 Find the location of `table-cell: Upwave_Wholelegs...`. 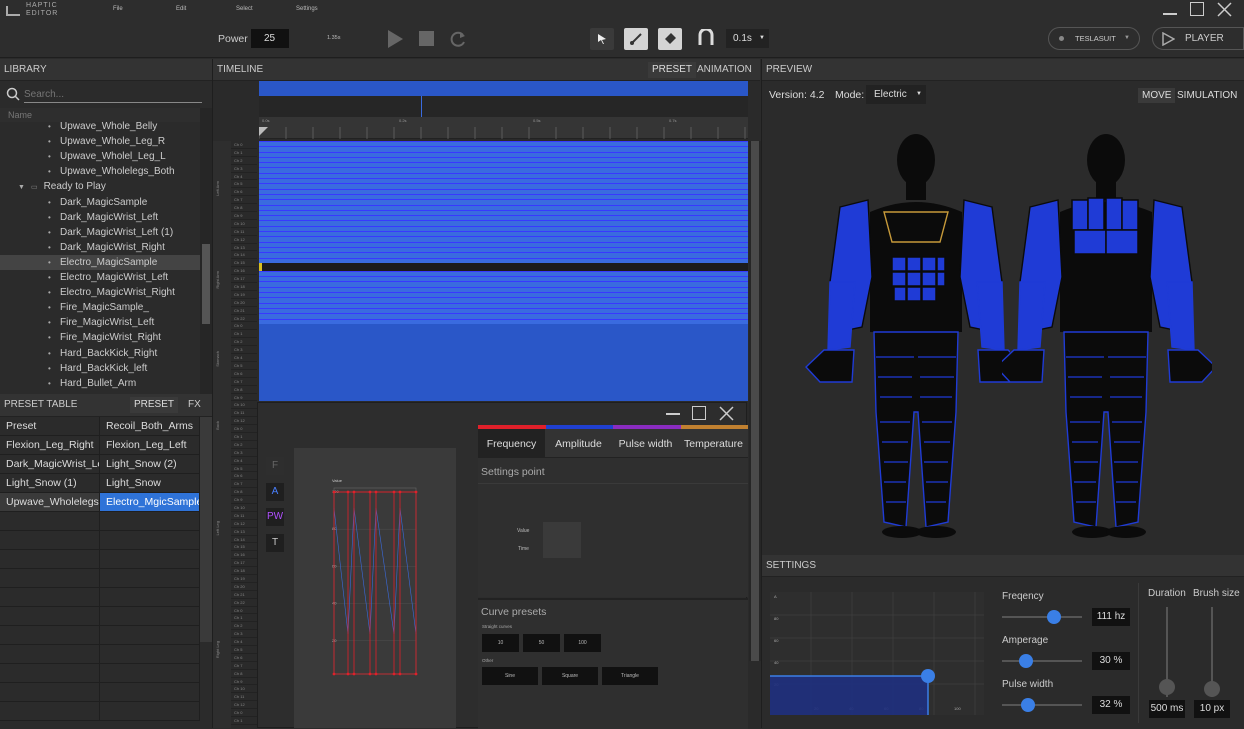

table-cell: Upwave_Wholelegs... is located at coordinates (50, 502).